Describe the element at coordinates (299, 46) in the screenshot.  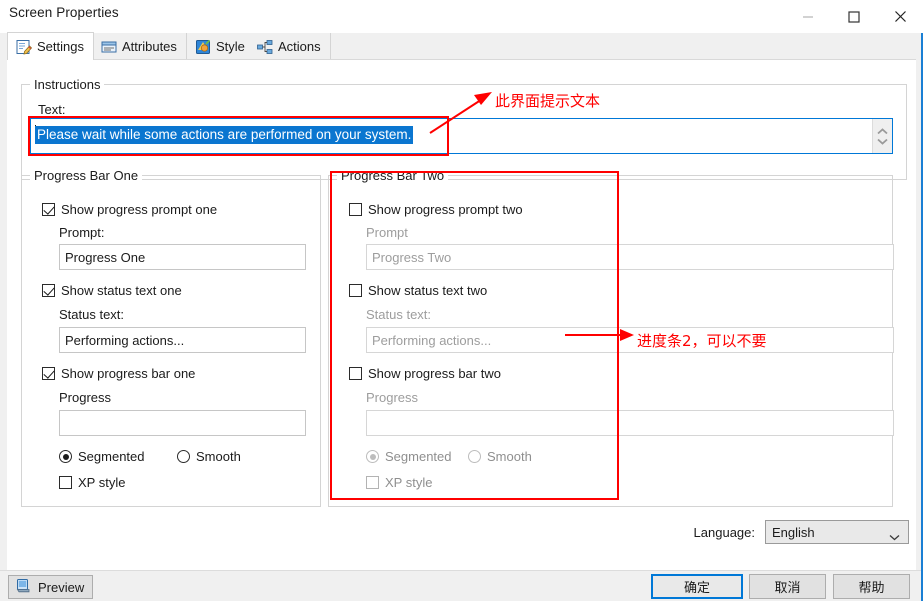
I see `tab-actions-label: Actions` at that location.